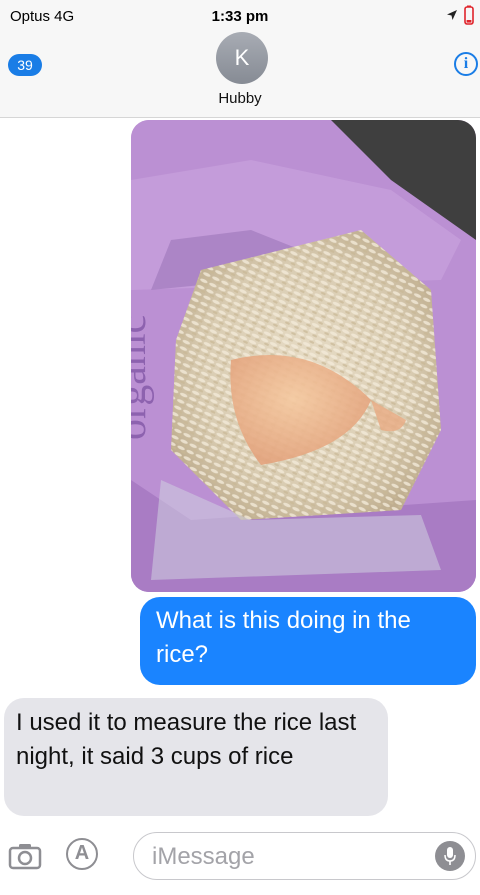 This screenshot has height=895, width=480. Describe the element at coordinates (82, 854) in the screenshot. I see `app-store-icon: A` at that location.